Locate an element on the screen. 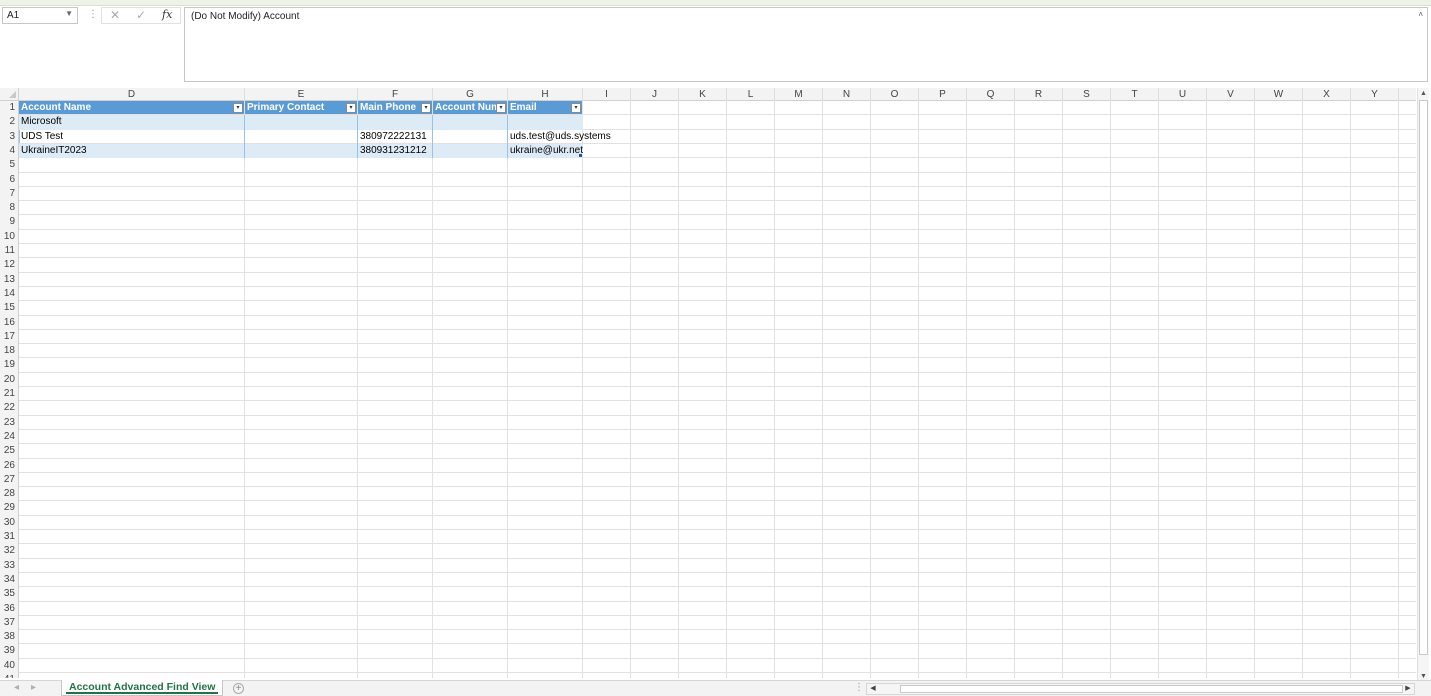  row-header-7: 7 is located at coordinates (9, 194).